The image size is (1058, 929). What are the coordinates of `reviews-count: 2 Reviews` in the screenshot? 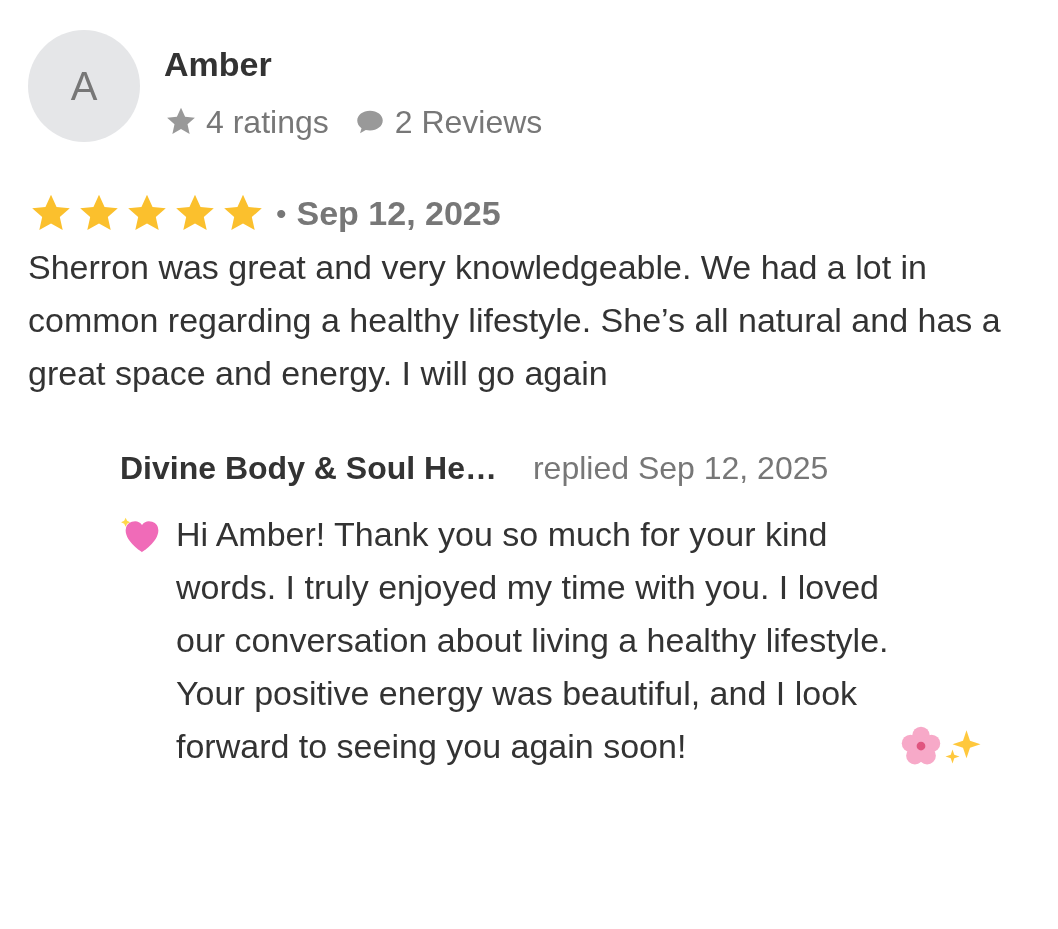 It's located at (468, 122).